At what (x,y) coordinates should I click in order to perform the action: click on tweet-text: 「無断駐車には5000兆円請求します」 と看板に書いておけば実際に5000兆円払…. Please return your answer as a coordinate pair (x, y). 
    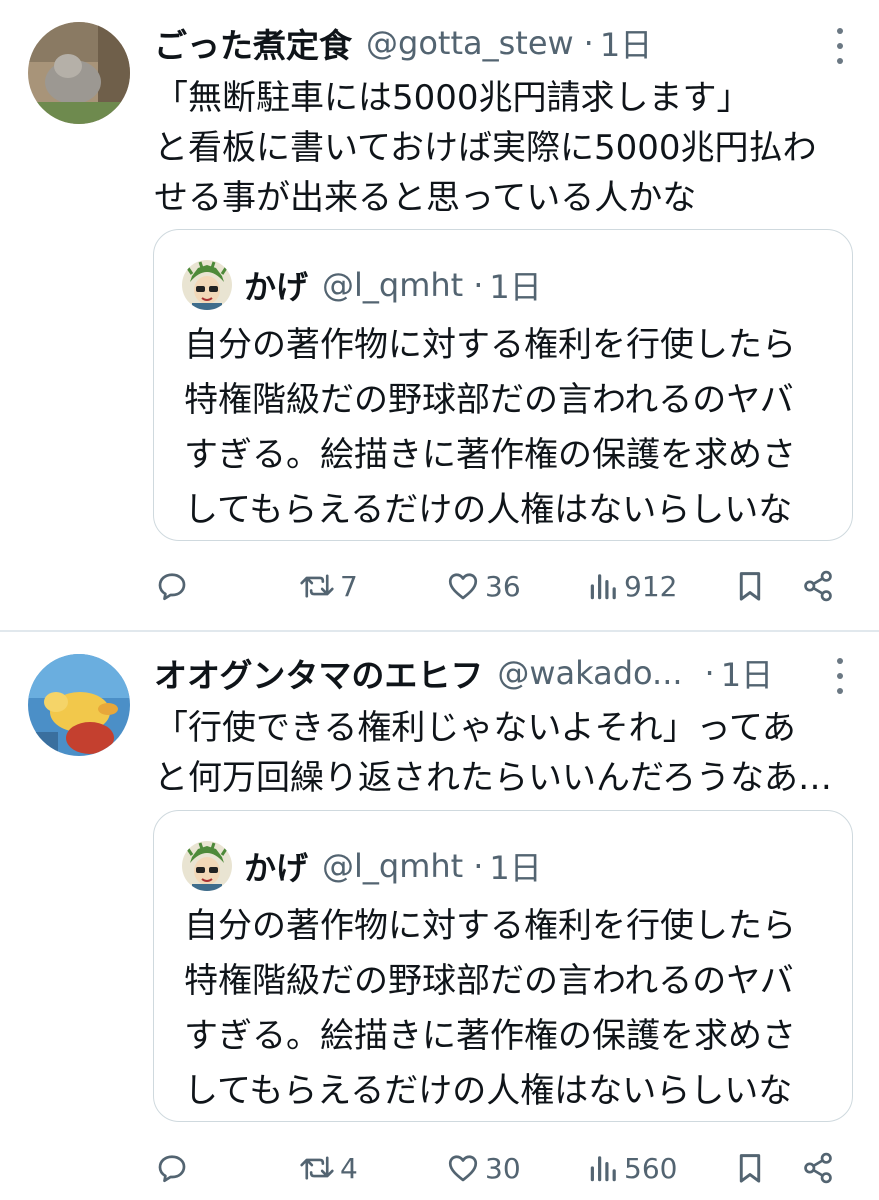
    Looking at the image, I should click on (504, 148).